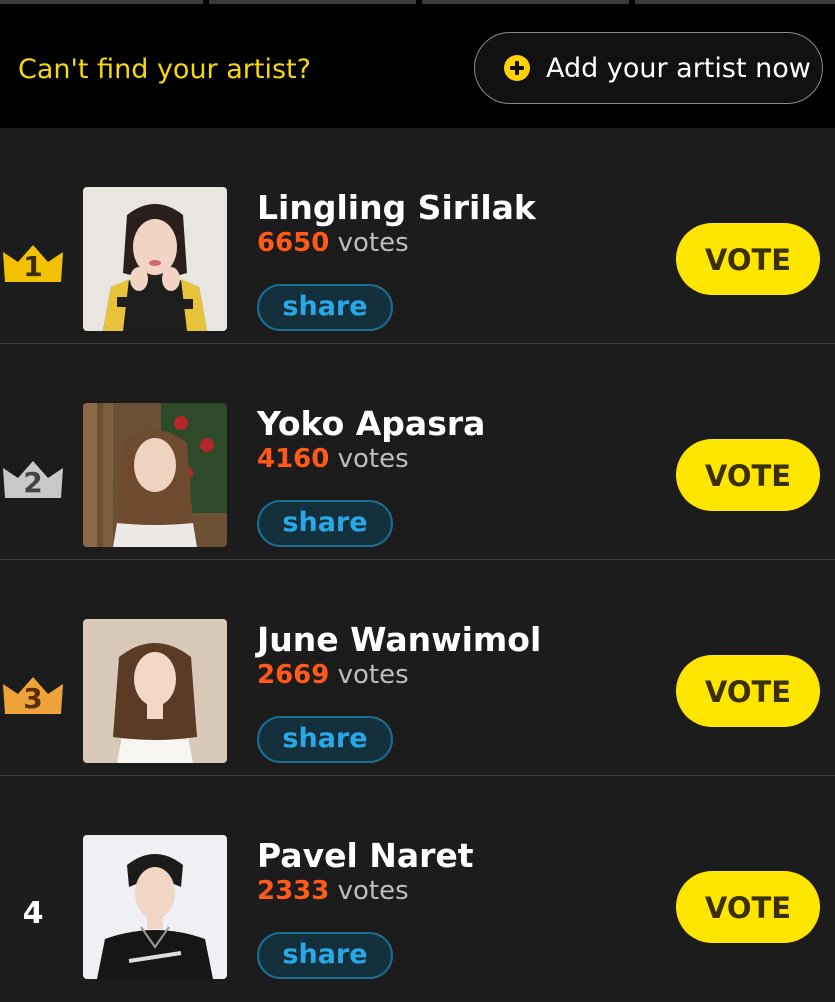 This screenshot has height=1002, width=835. Describe the element at coordinates (365, 855) in the screenshot. I see `artist-name: Pavel Naret` at that location.